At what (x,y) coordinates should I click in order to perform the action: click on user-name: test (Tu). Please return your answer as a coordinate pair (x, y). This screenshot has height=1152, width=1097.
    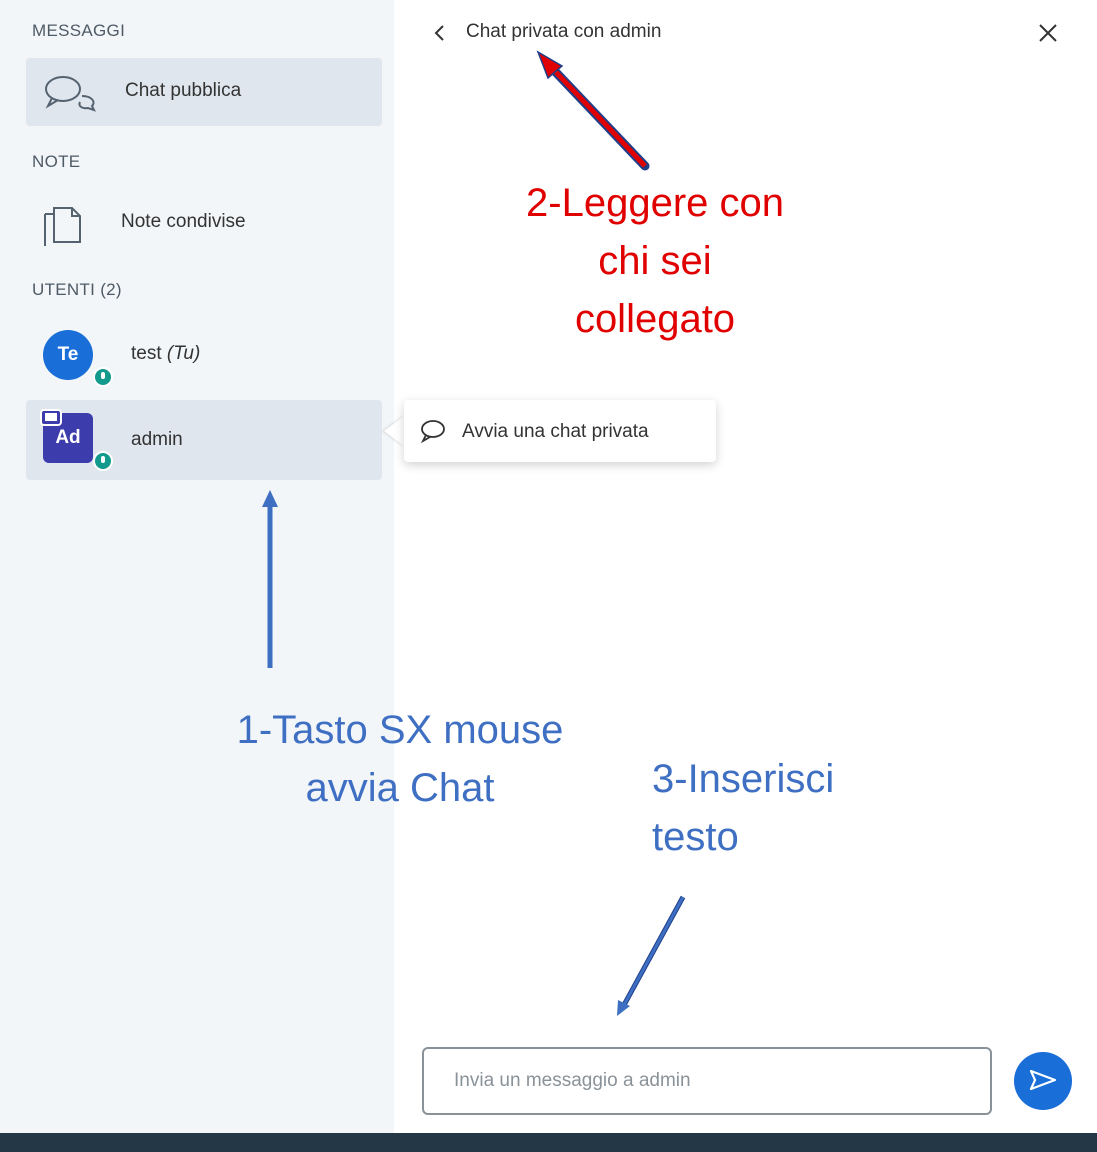
    Looking at the image, I should click on (165, 354).